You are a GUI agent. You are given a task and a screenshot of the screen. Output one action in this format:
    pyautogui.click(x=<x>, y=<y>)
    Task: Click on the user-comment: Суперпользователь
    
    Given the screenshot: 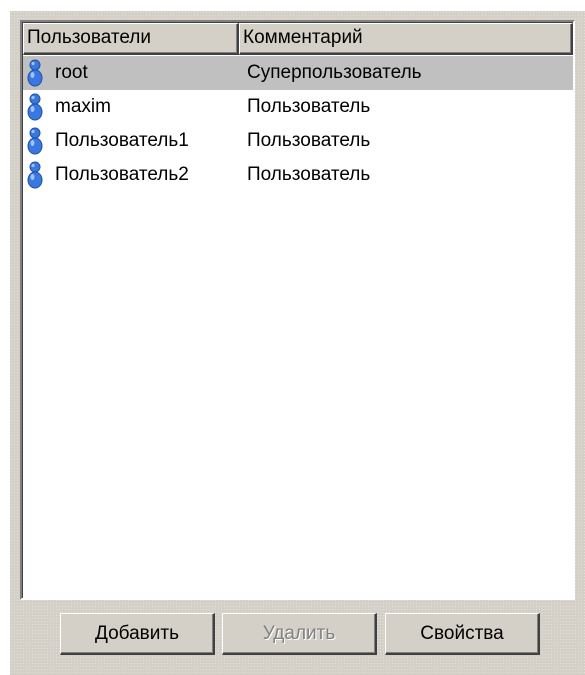 What is the action you would take?
    pyautogui.click(x=334, y=72)
    